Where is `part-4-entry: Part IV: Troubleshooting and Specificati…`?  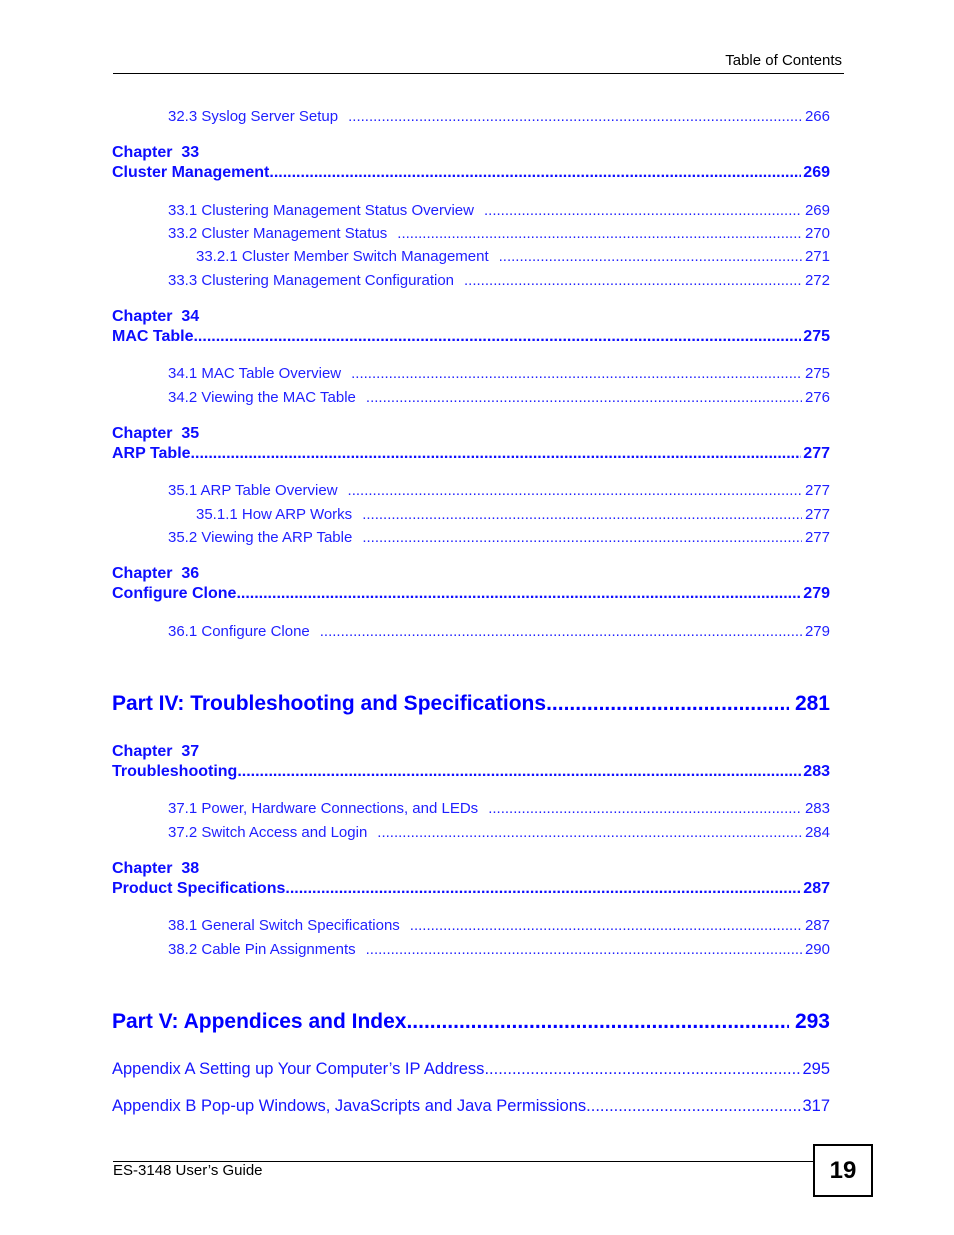 part-4-entry: Part IV: Troubleshooting and Specificati… is located at coordinates (471, 704).